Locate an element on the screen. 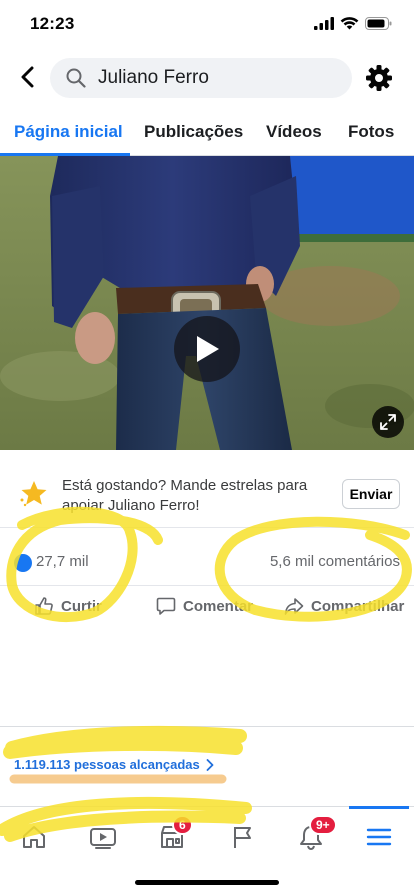 This screenshot has height=896, width=414. home-icon is located at coordinates (34, 837).